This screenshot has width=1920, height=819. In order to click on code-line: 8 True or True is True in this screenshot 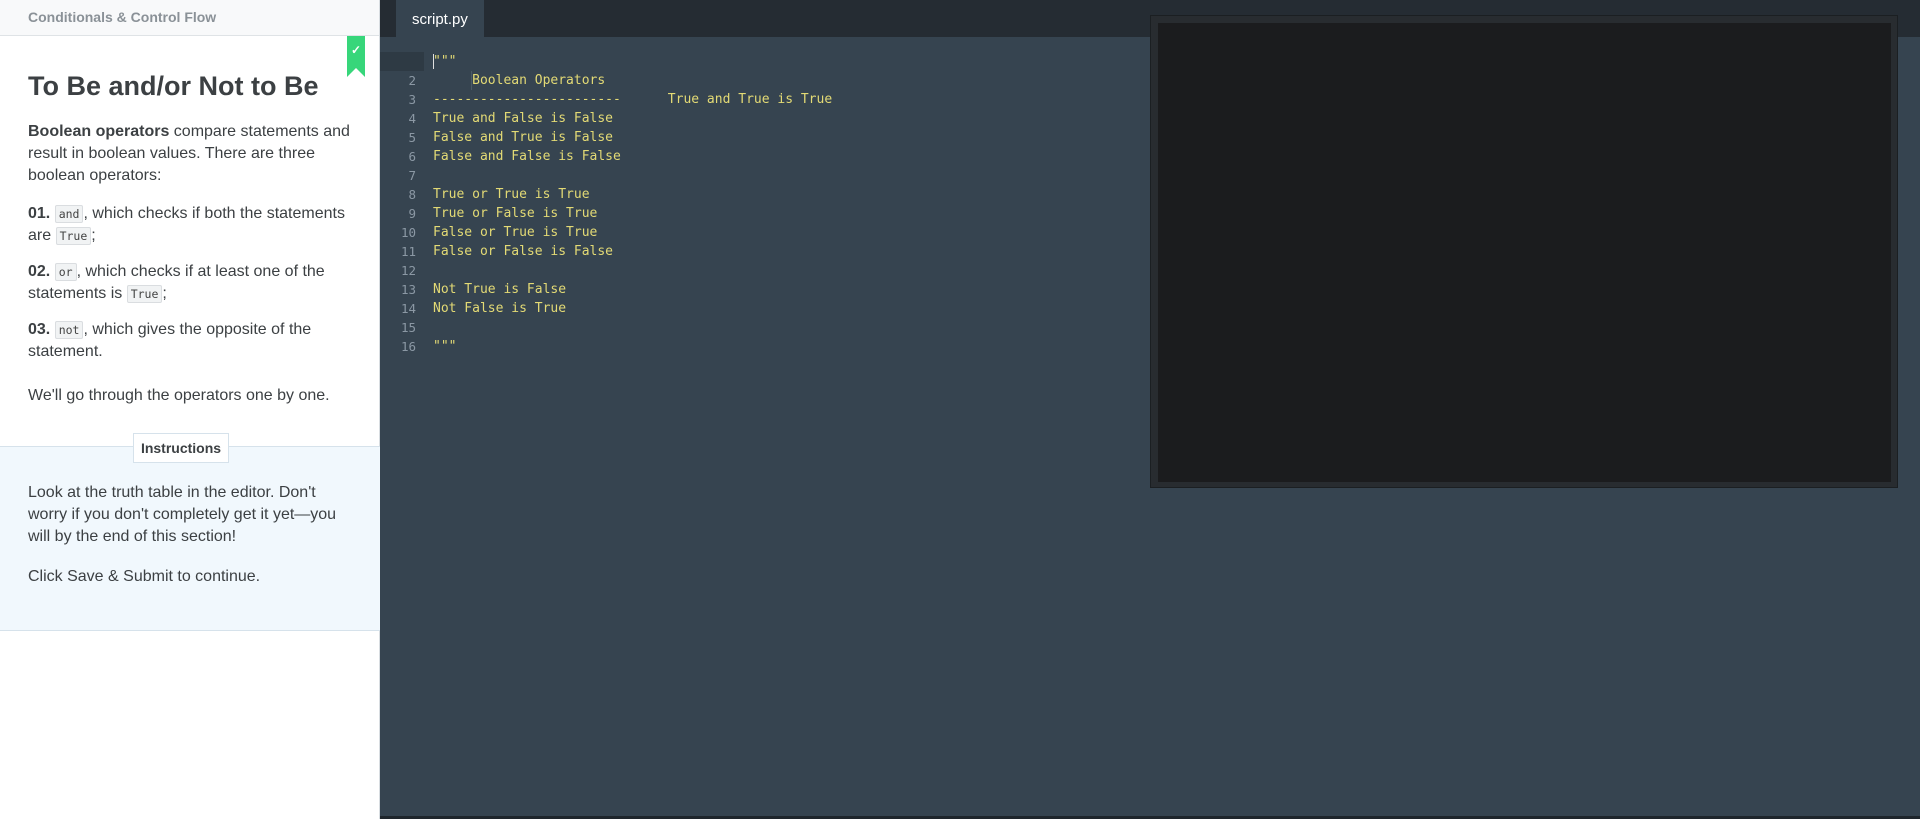, I will do `click(484, 194)`.